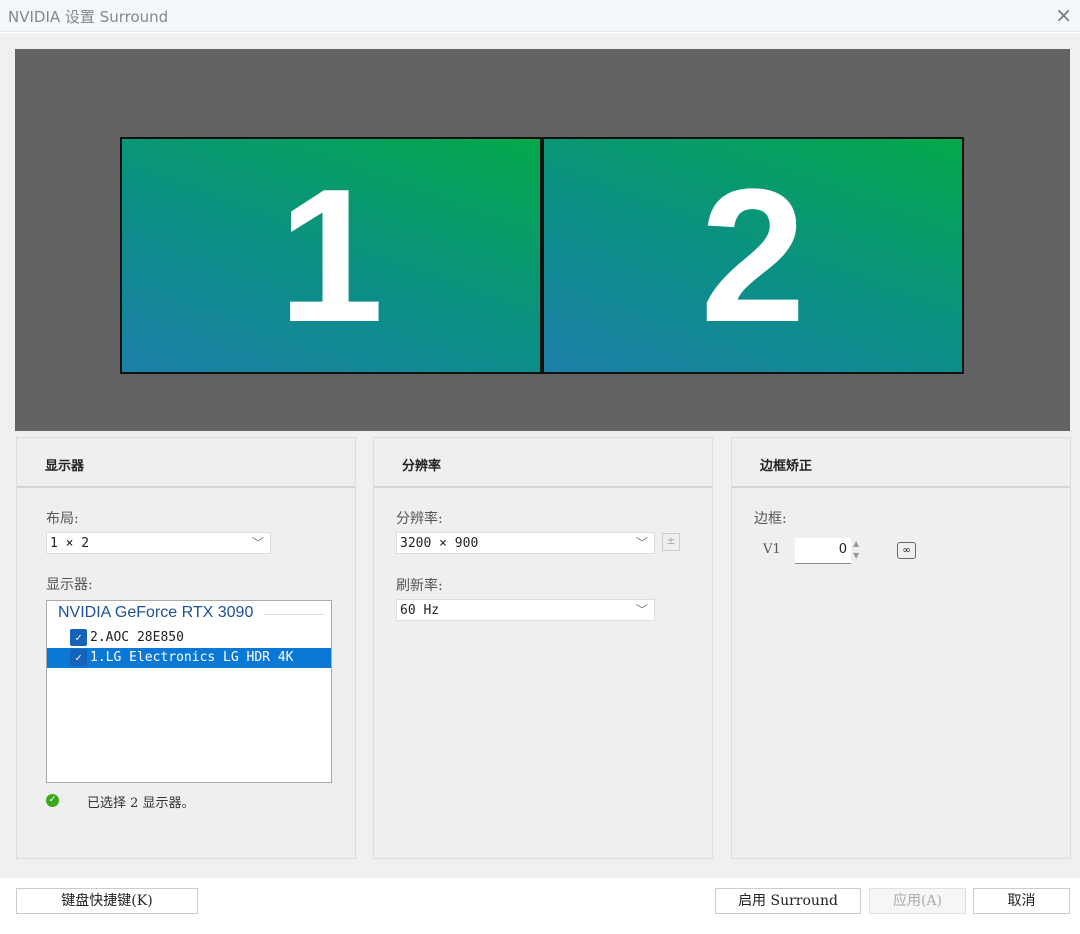 This screenshot has width=1080, height=934. I want to click on status-text: 已选择 2 显示器。, so click(141, 803).